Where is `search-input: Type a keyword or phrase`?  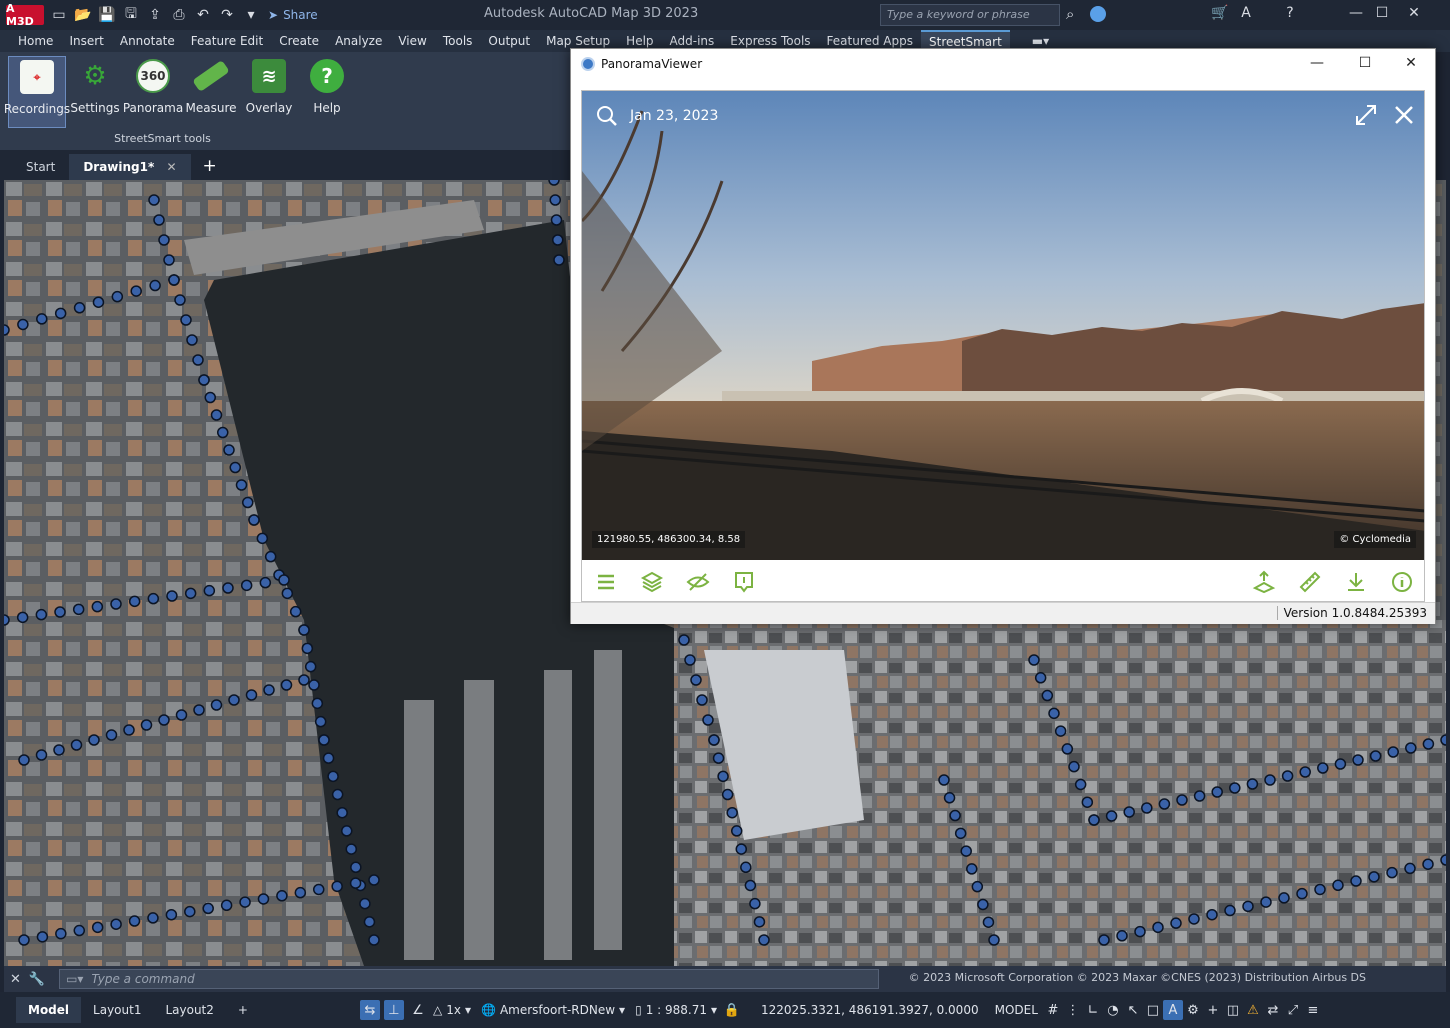 search-input: Type a keyword or phrase is located at coordinates (970, 15).